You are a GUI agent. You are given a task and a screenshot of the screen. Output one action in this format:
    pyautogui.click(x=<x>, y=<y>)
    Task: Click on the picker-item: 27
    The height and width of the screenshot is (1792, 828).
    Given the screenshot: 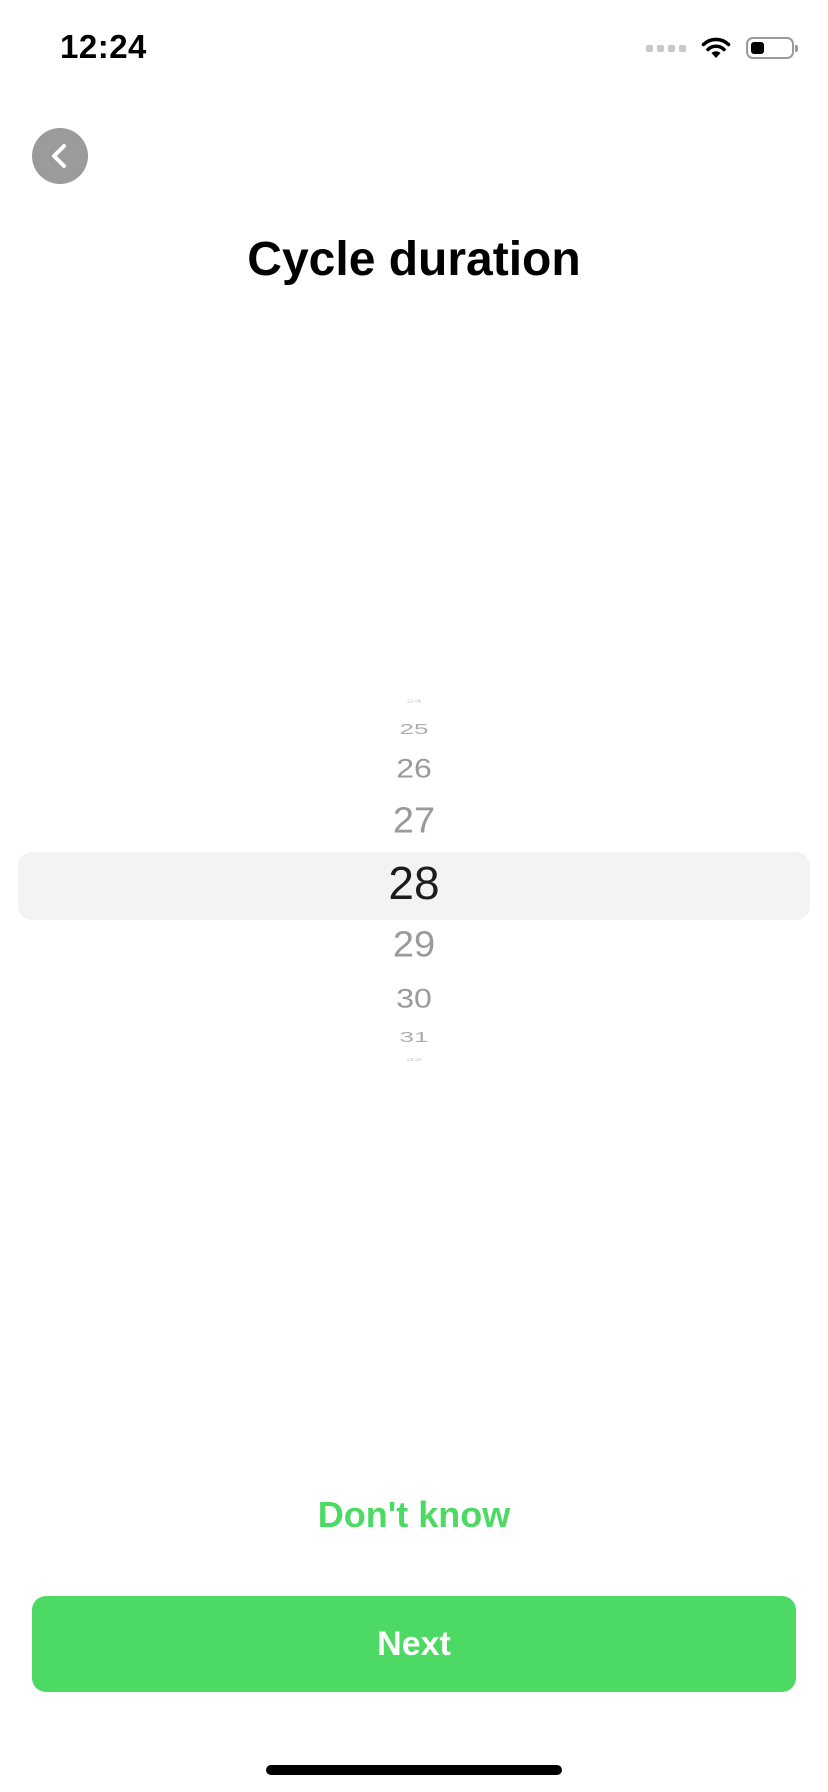 What is the action you would take?
    pyautogui.click(x=414, y=821)
    